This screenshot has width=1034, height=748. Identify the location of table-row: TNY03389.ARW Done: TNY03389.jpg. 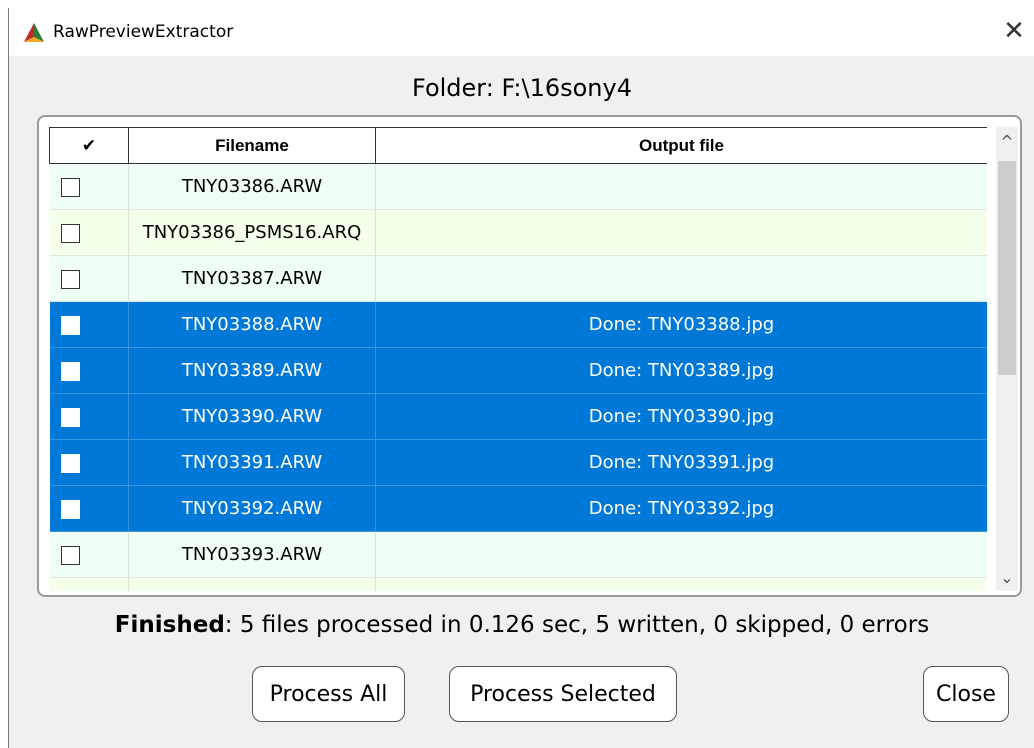
(518, 370).